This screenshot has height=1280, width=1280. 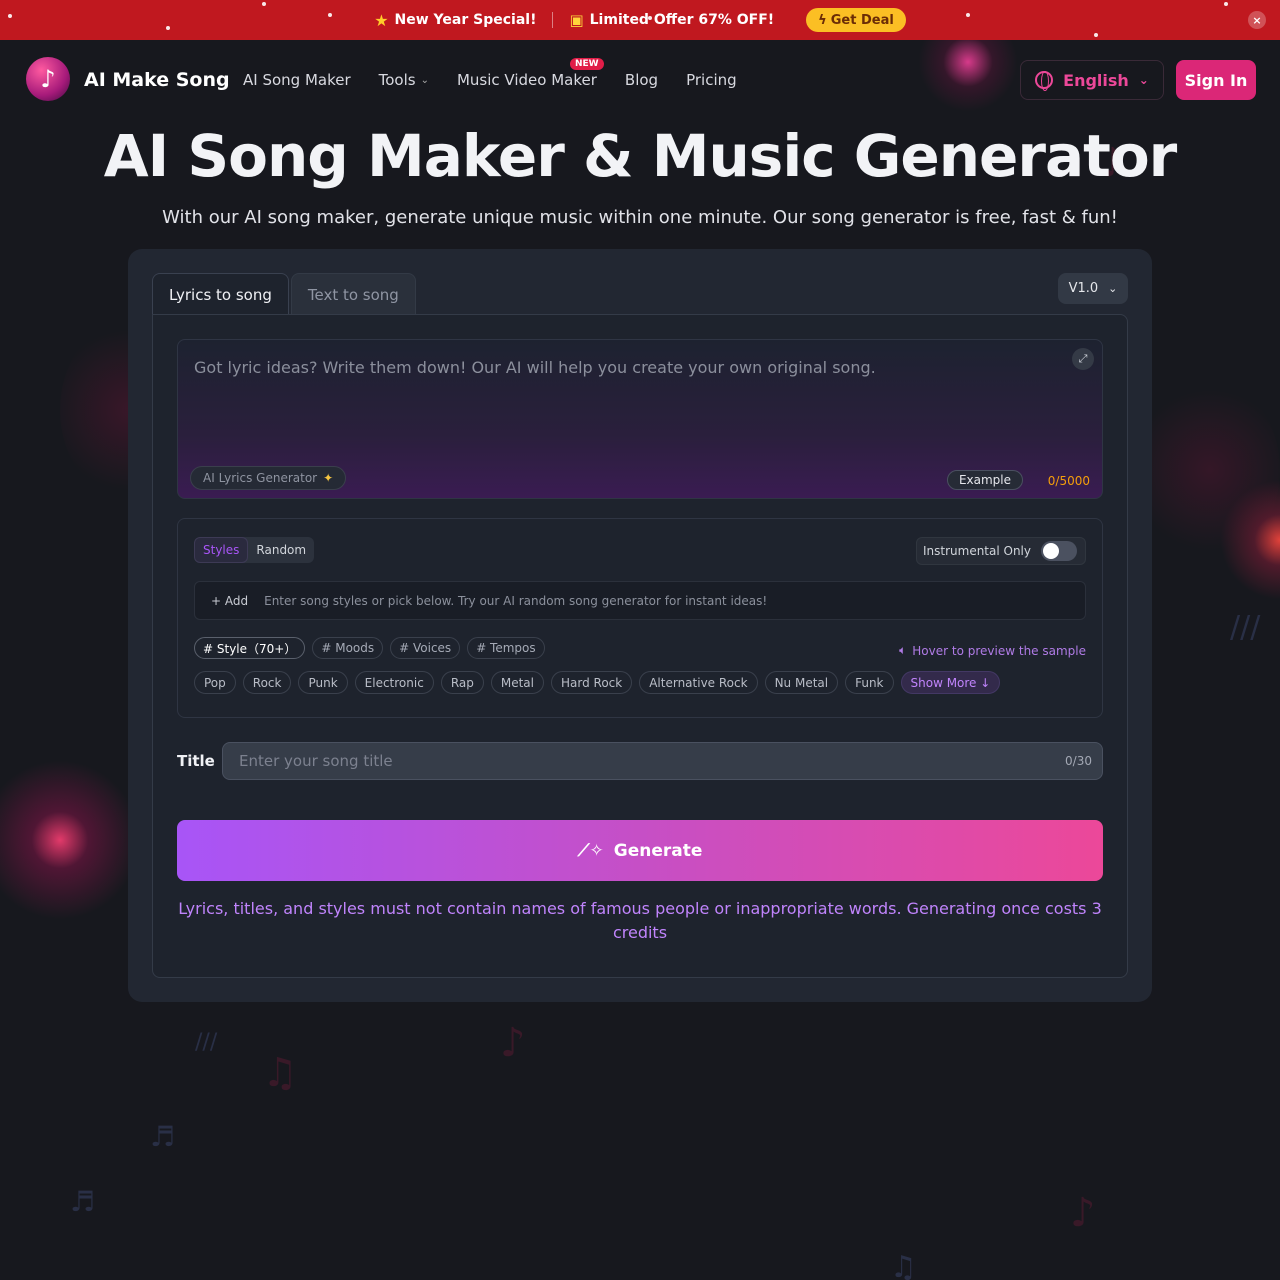 What do you see at coordinates (903, 650) in the screenshot?
I see `speaker-icon: 🔈︎` at bounding box center [903, 650].